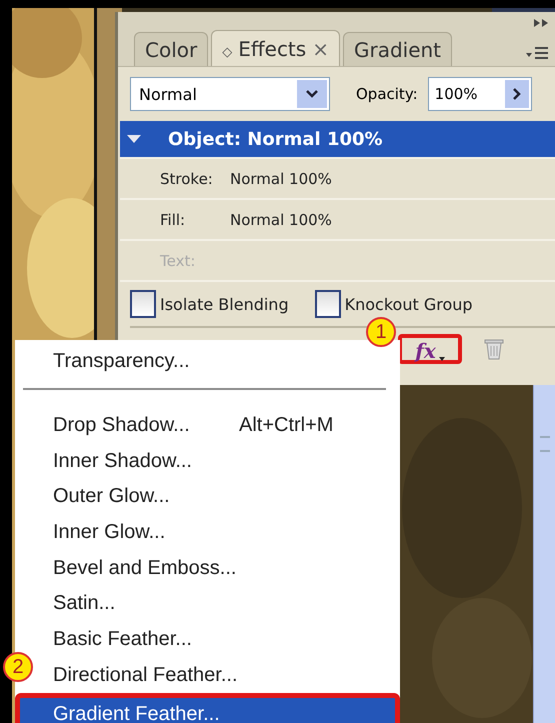 This screenshot has height=723, width=555. Describe the element at coordinates (387, 94) in the screenshot. I see `opacity-label: Opacity:` at that location.